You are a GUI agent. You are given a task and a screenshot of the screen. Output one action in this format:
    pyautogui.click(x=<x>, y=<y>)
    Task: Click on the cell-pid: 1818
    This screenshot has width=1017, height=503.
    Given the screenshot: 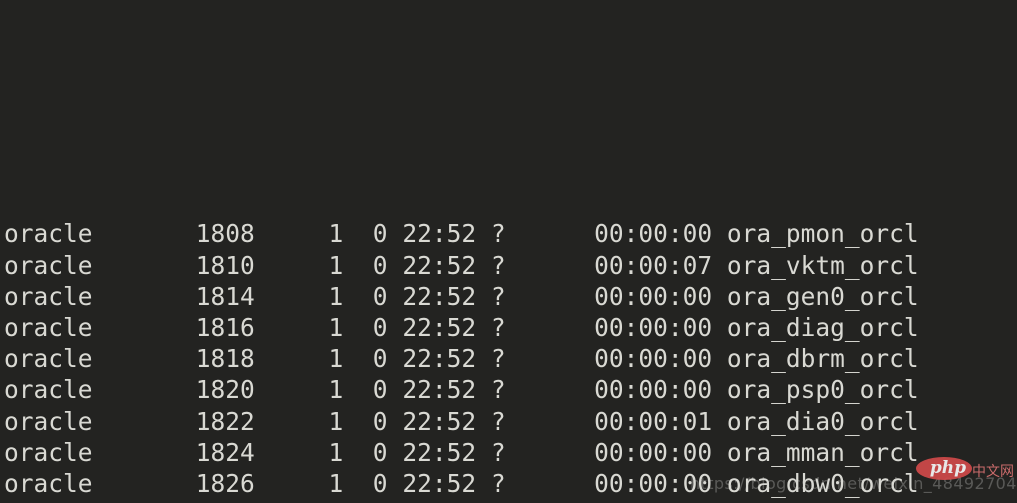 What is the action you would take?
    pyautogui.click(x=195, y=359)
    